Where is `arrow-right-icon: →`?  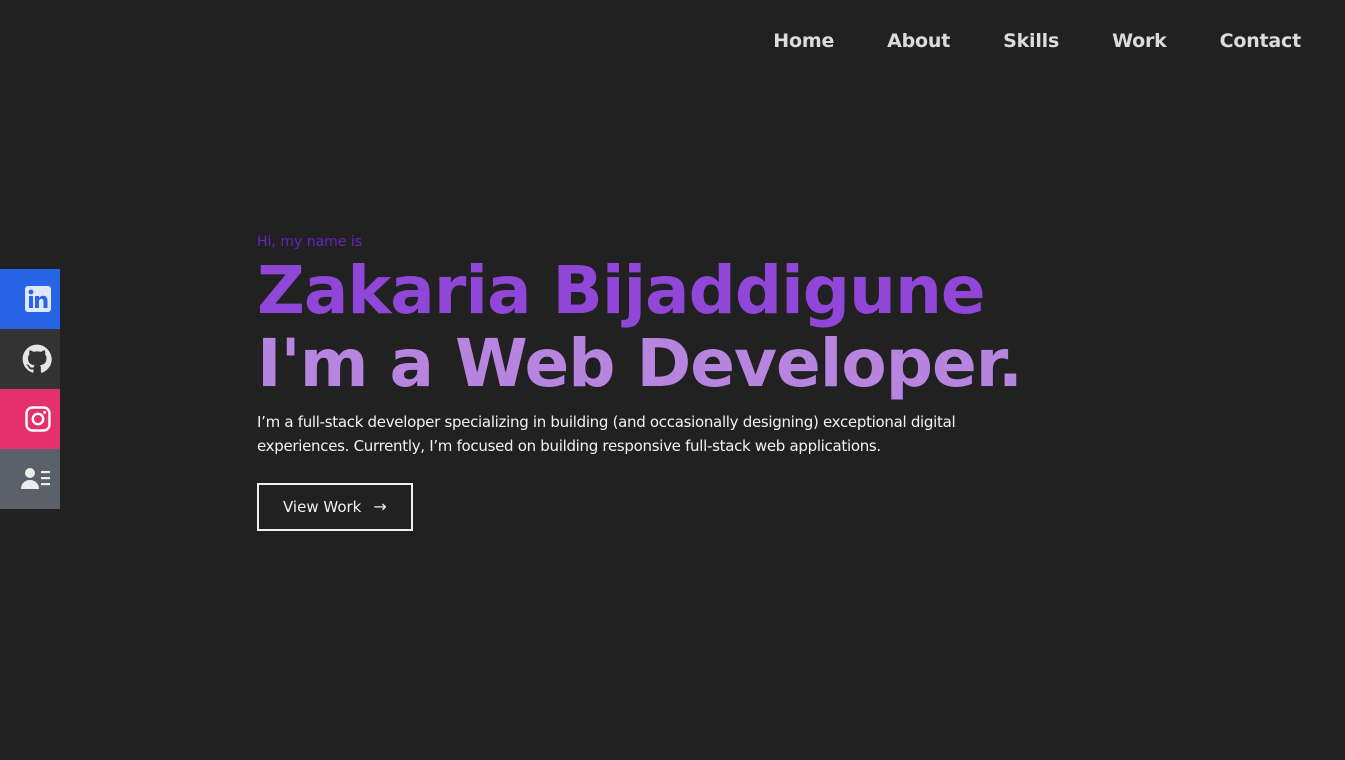
arrow-right-icon: → is located at coordinates (380, 506).